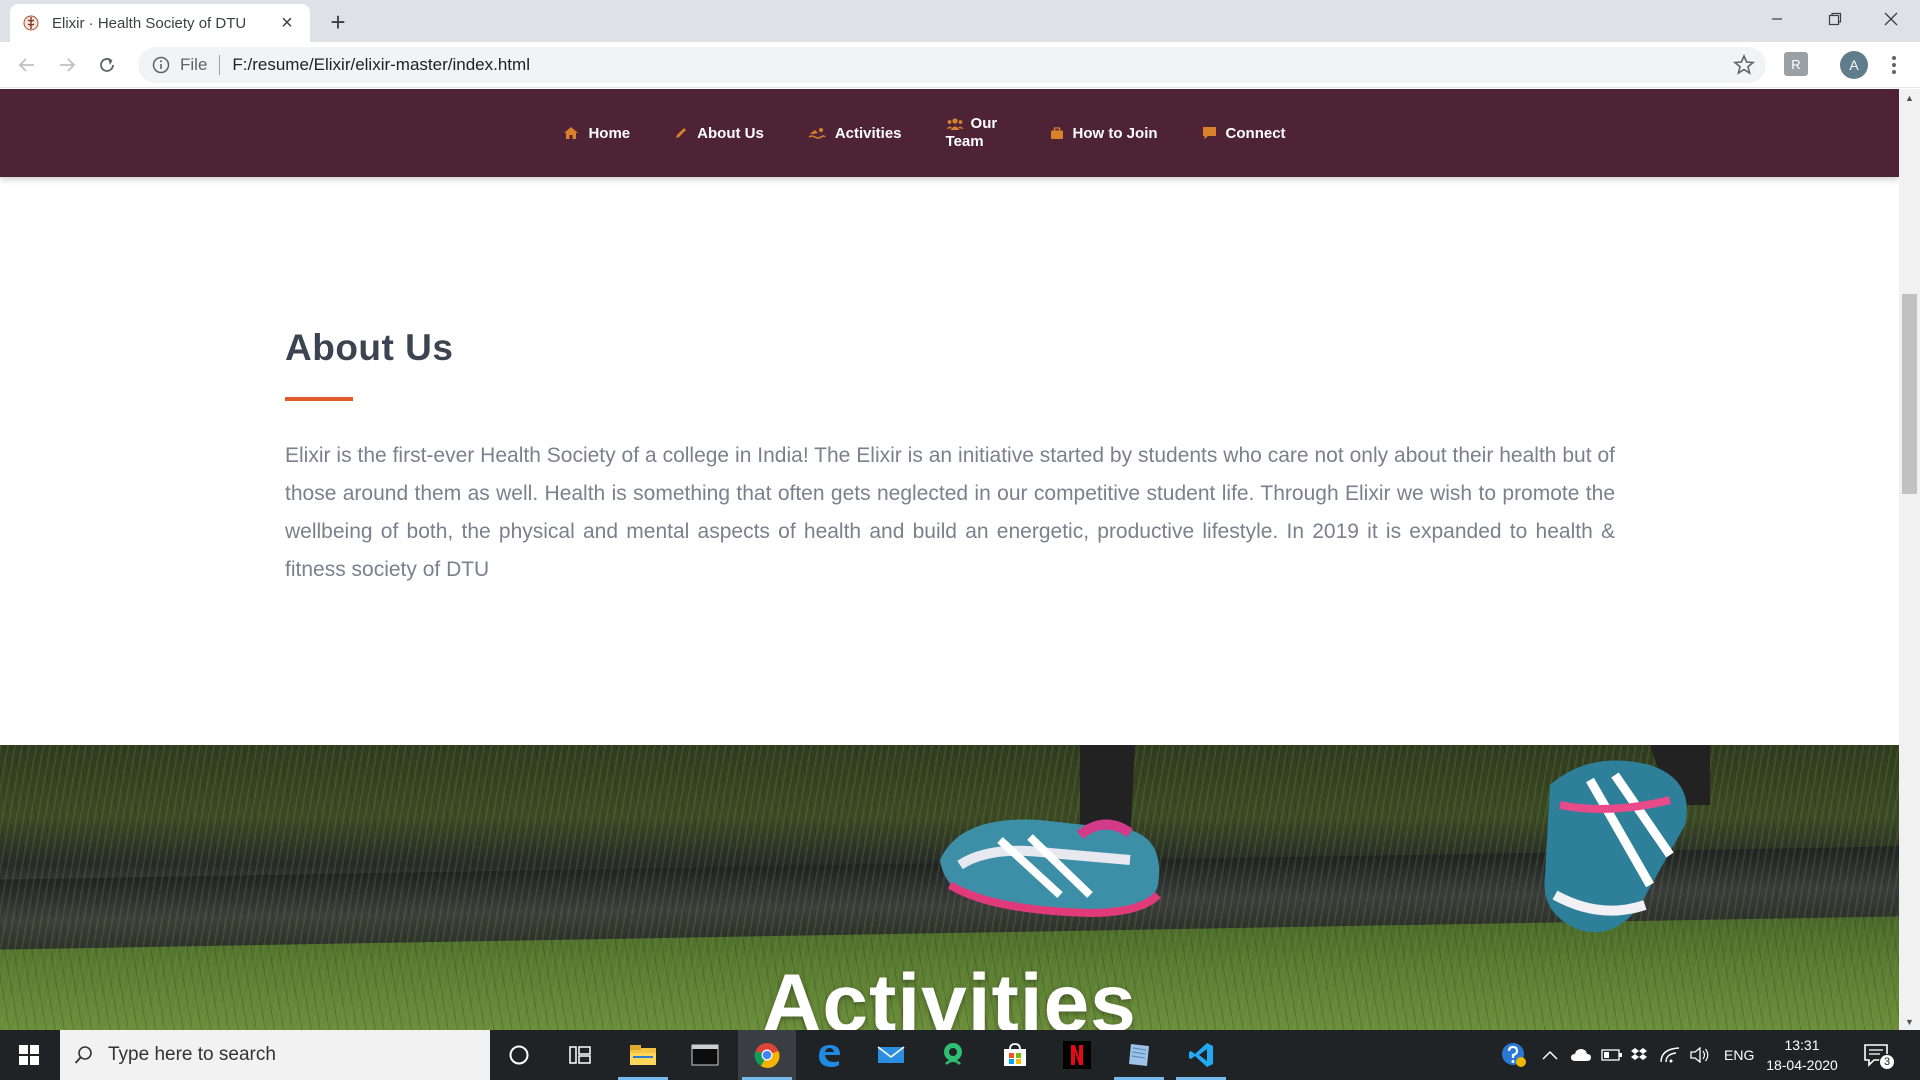 This screenshot has width=1920, height=1080. I want to click on new-tab-button: +, so click(338, 22).